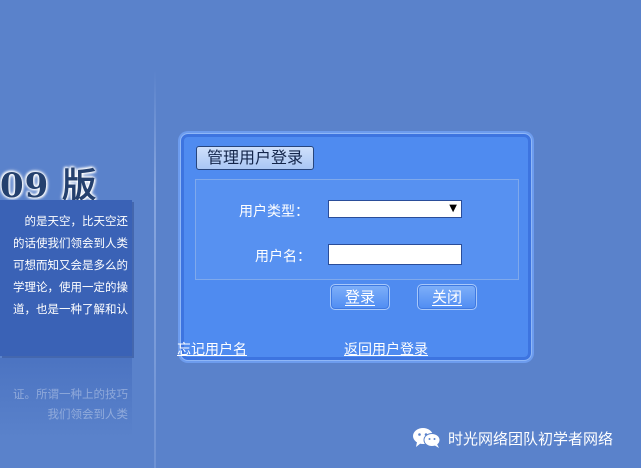 This screenshot has height=468, width=641. I want to click on reflection-line: 我们领会到人类, so click(88, 414).